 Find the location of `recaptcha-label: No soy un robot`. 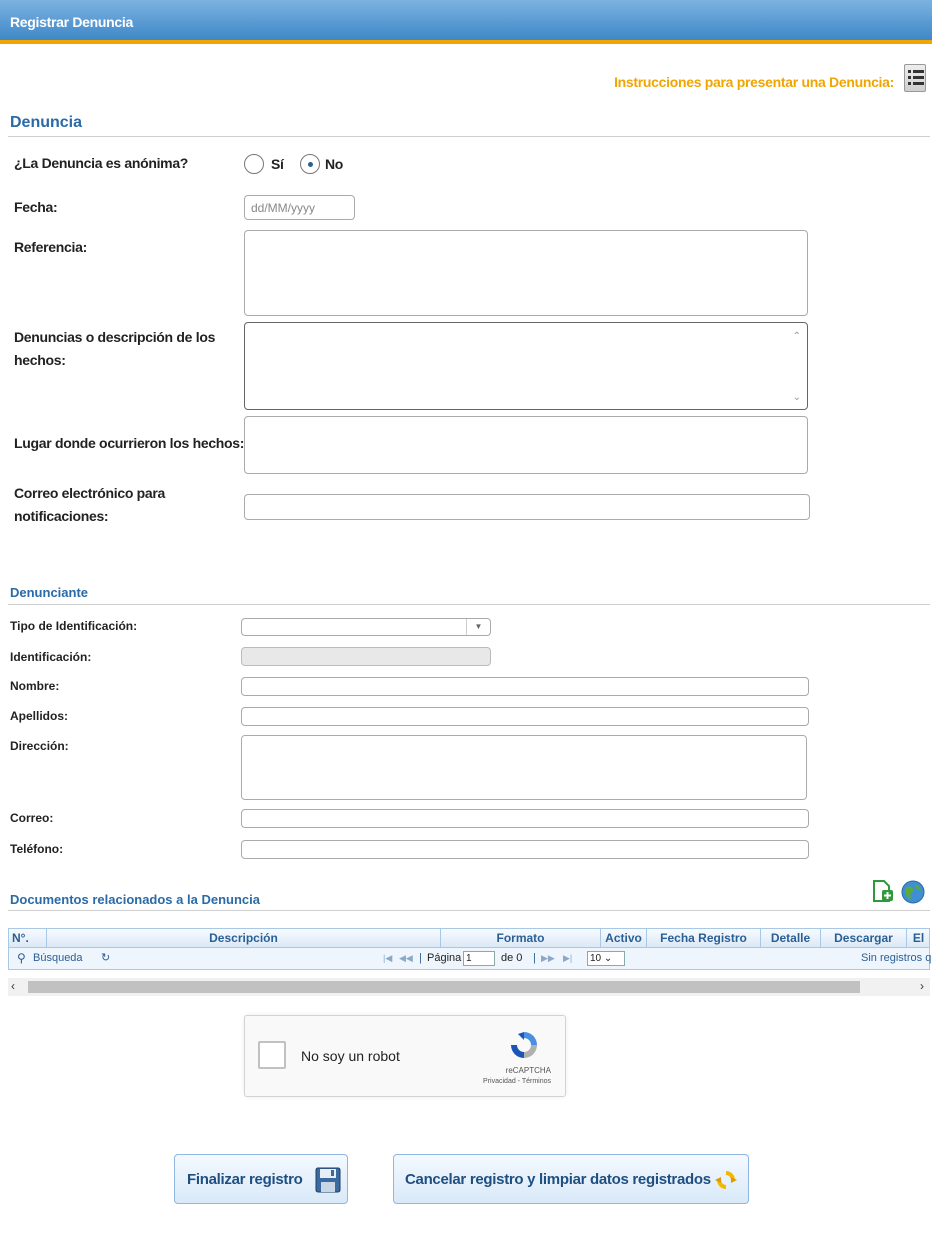

recaptcha-label: No soy un robot is located at coordinates (350, 1056).